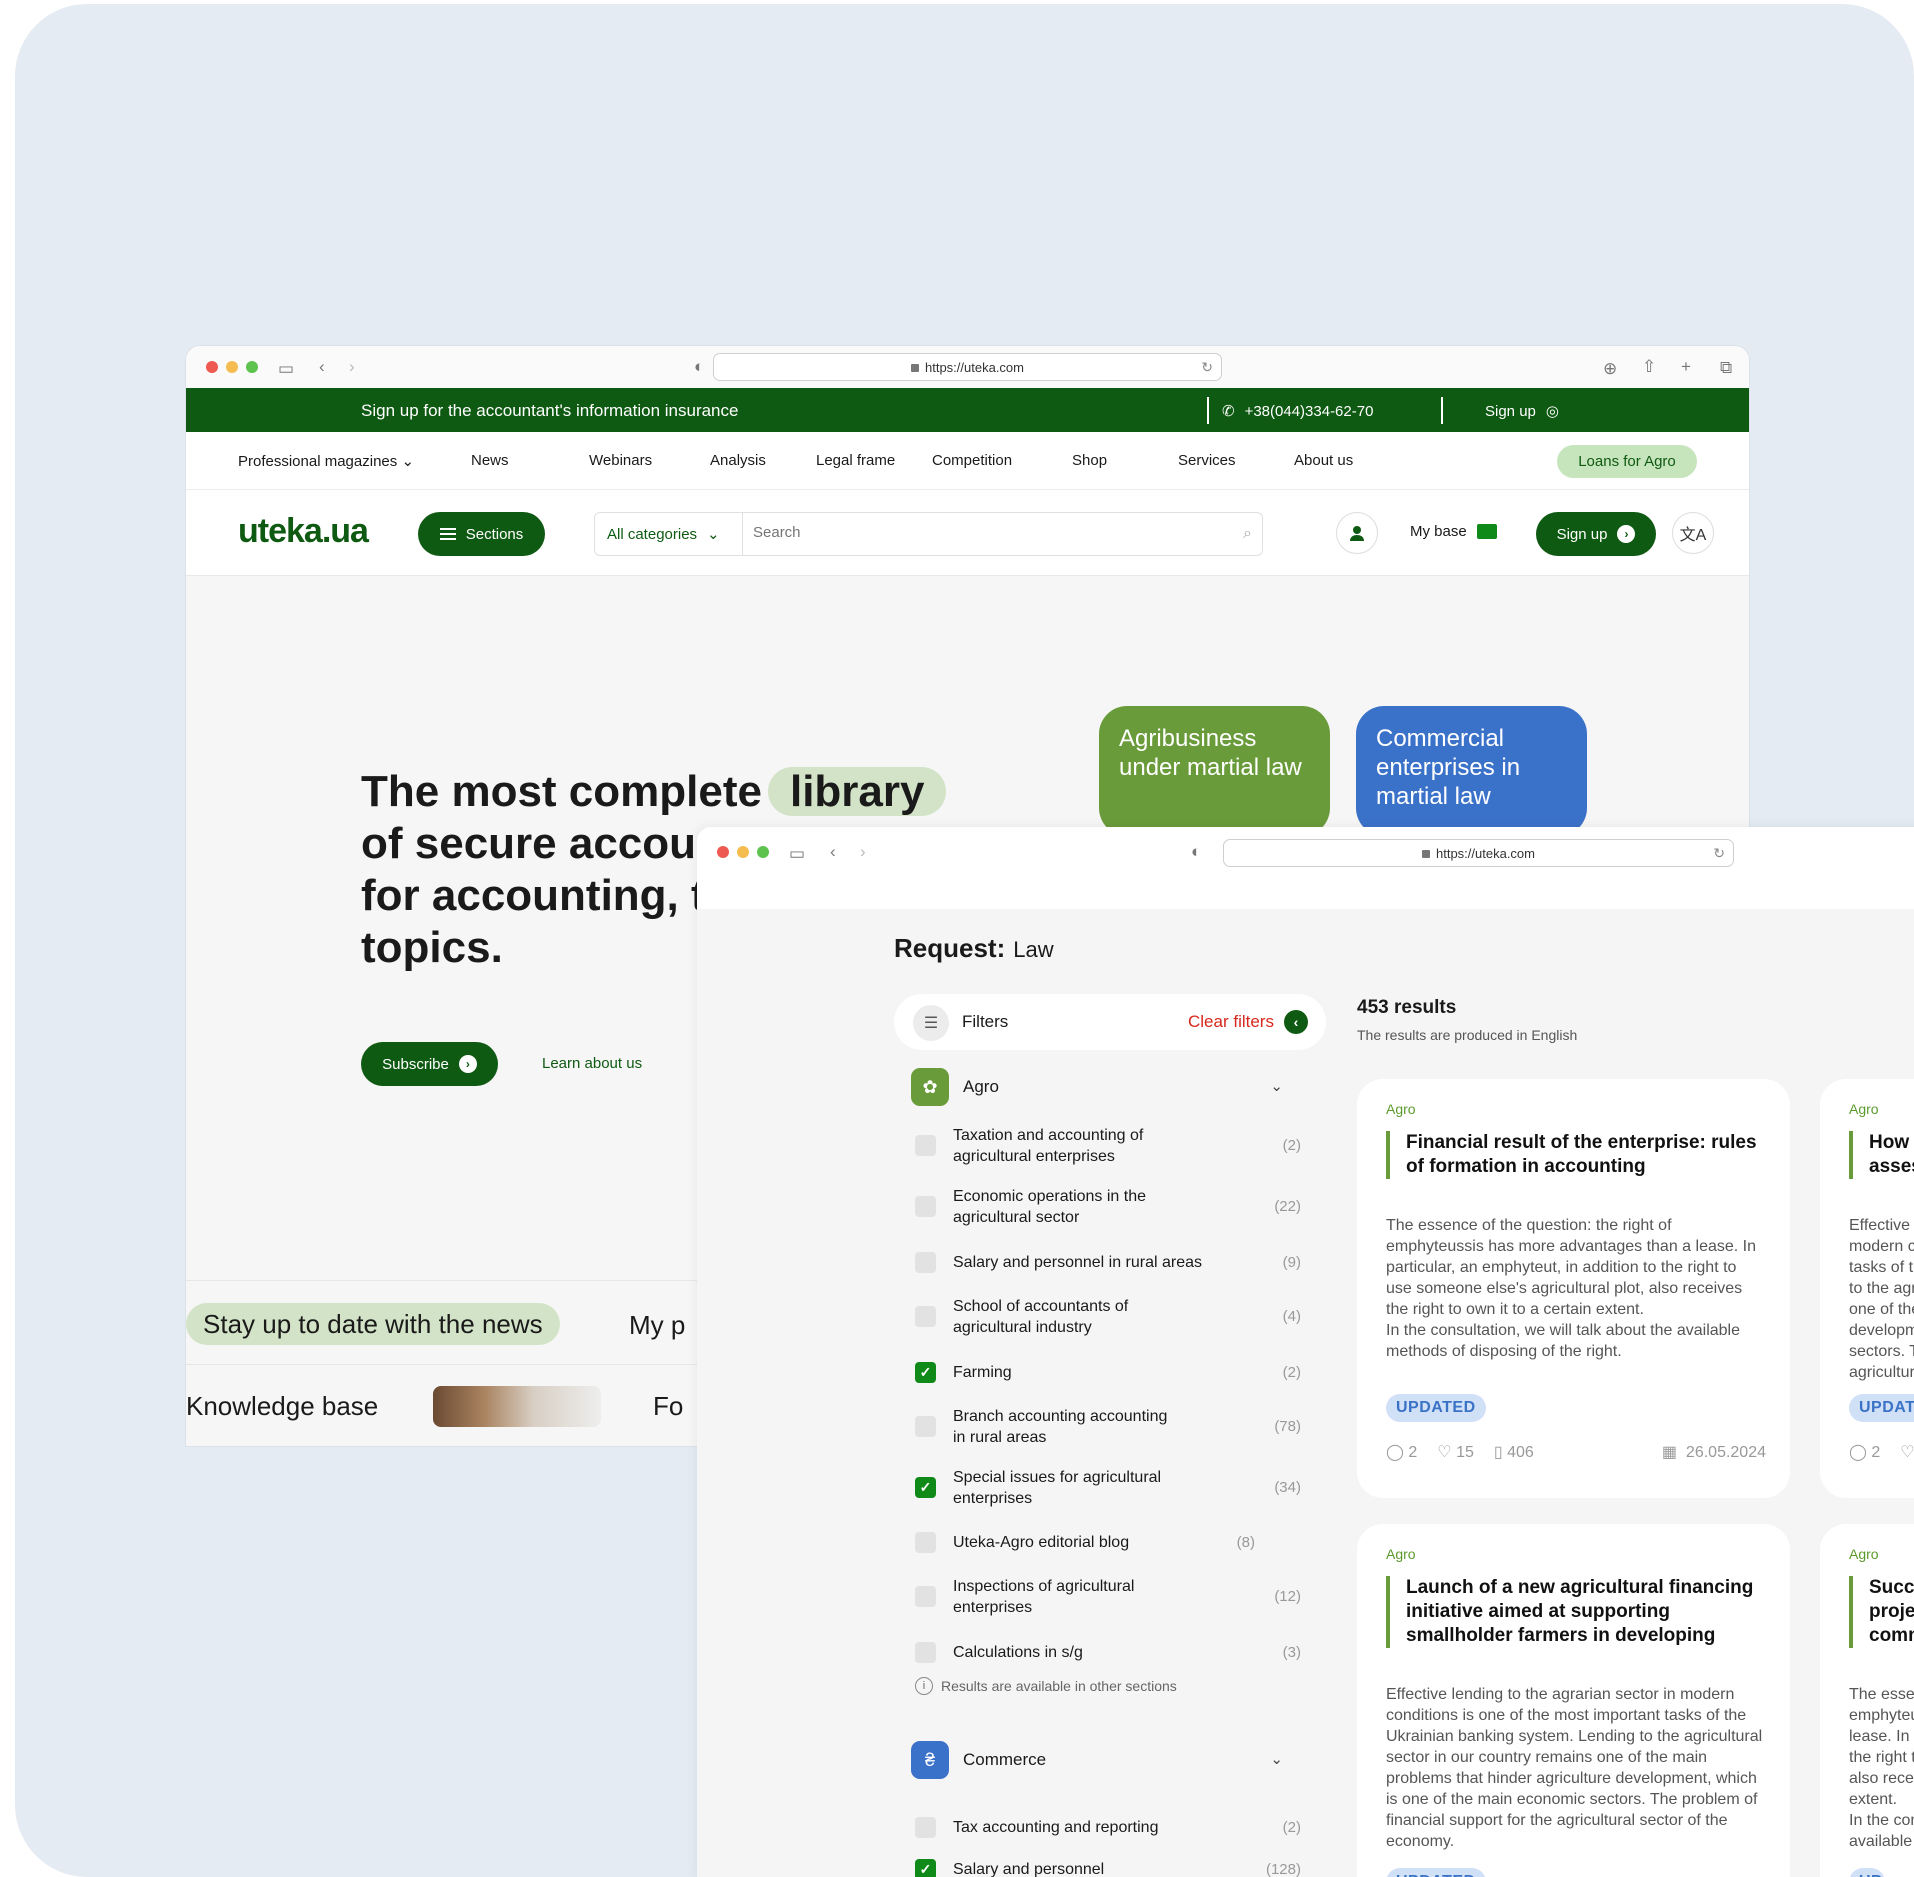 Image resolution: width=1914 pixels, height=1877 pixels. What do you see at coordinates (1291, 1145) in the screenshot?
I see `filter-count: (2)` at bounding box center [1291, 1145].